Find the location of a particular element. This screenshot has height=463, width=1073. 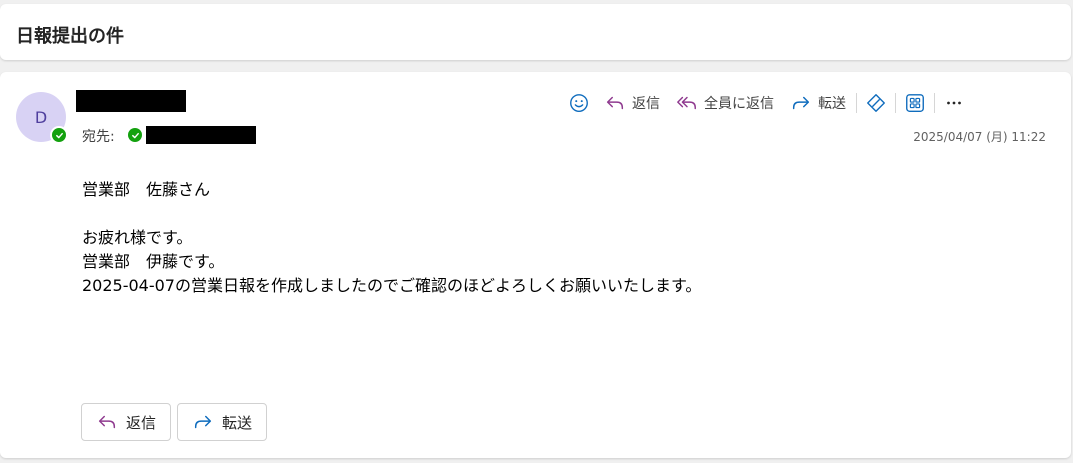

body-line: お疲れ様です。 is located at coordinates (137, 237).